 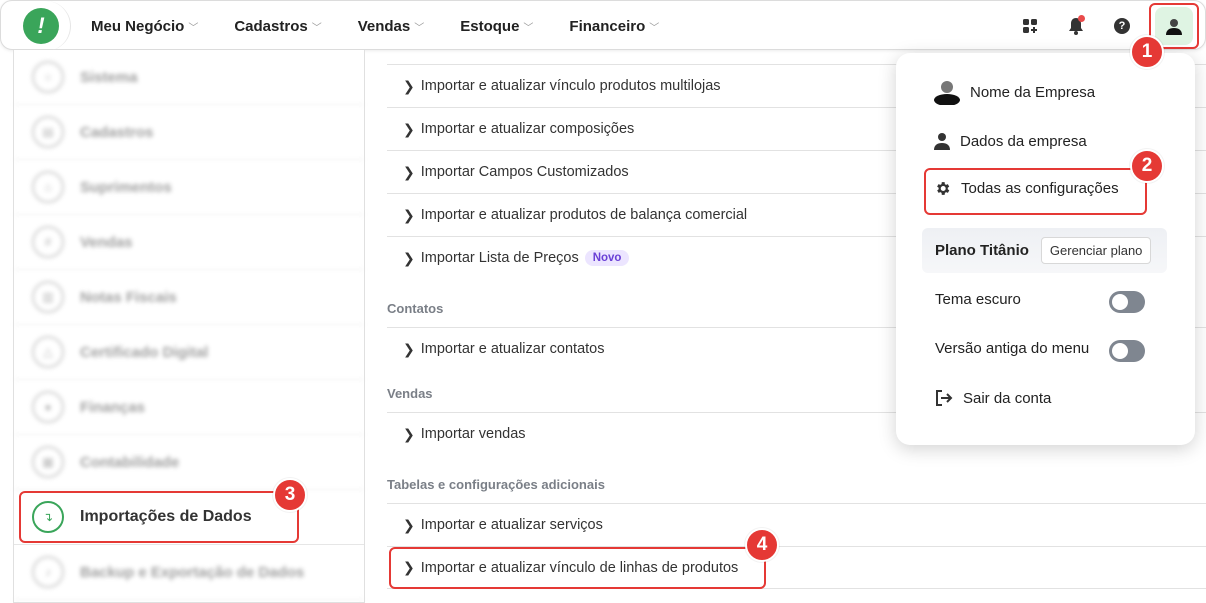 I want to click on backup-icon: ♪, so click(x=48, y=572).